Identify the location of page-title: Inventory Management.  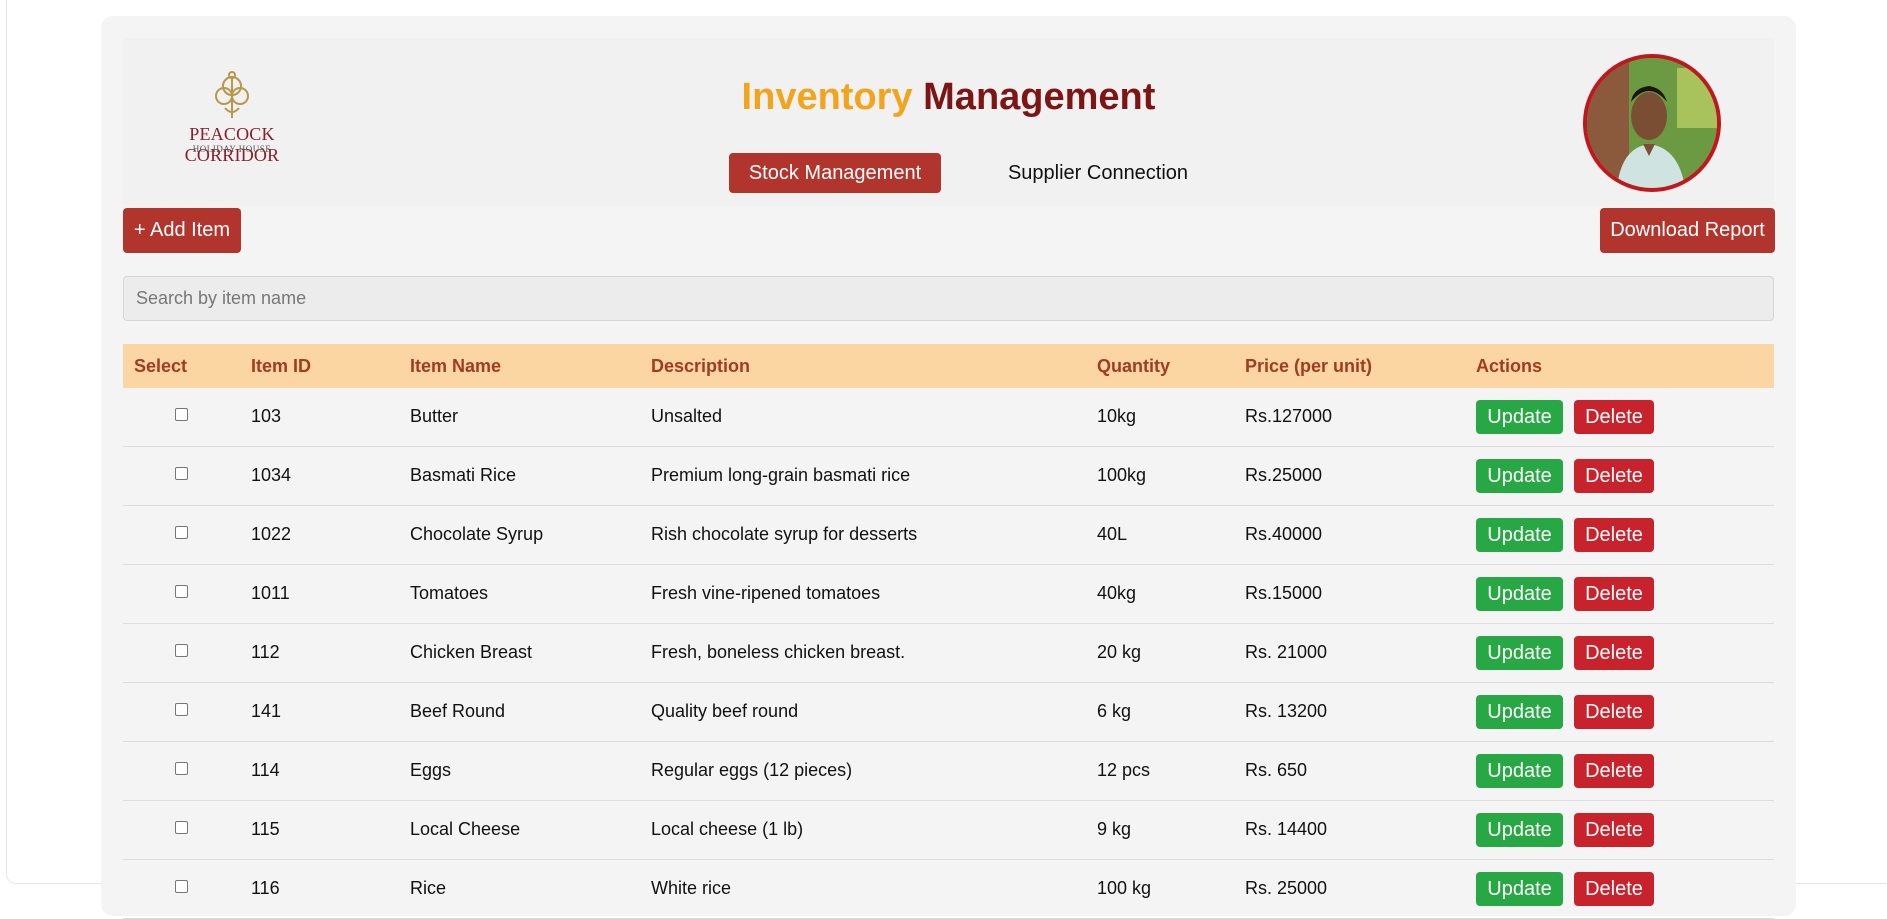
(948, 97).